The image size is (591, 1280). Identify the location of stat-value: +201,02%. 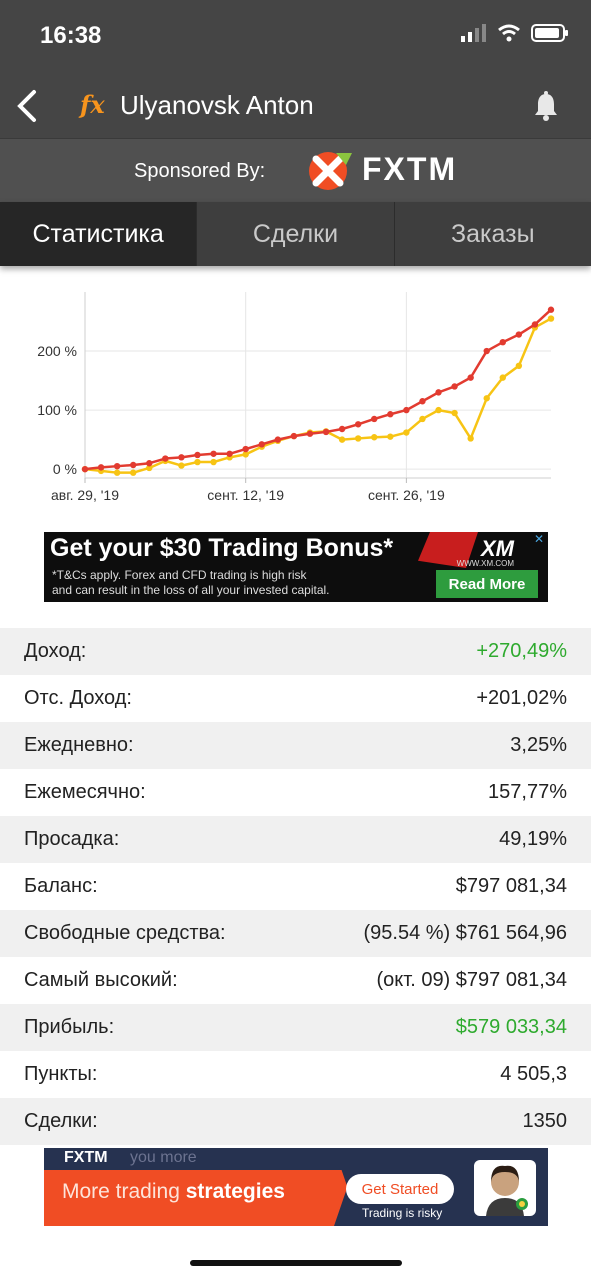
(521, 698).